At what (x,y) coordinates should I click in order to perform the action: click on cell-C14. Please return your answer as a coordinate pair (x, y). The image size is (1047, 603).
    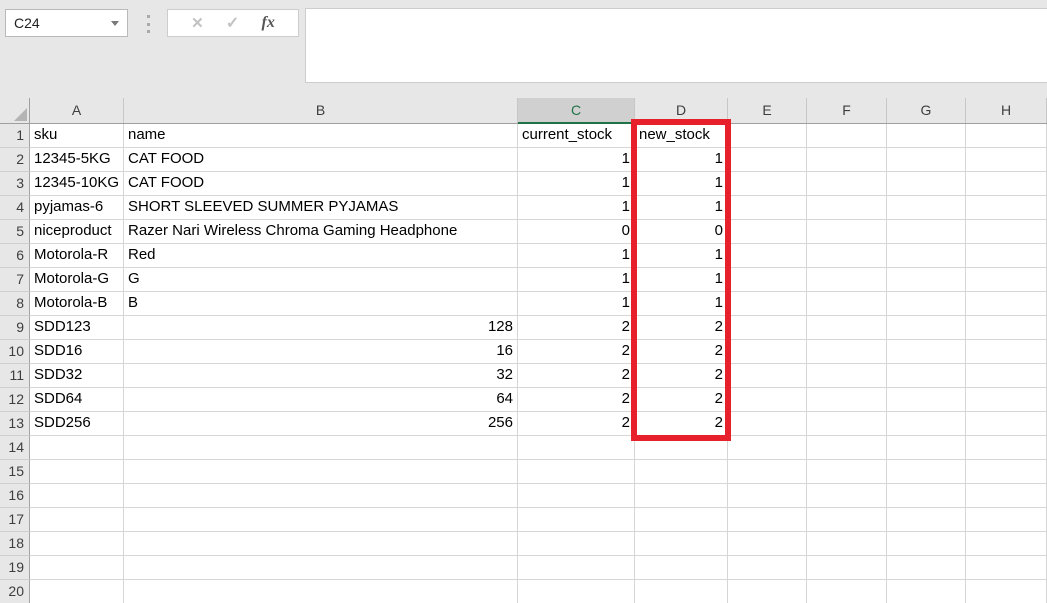
    Looking at the image, I should click on (576, 448).